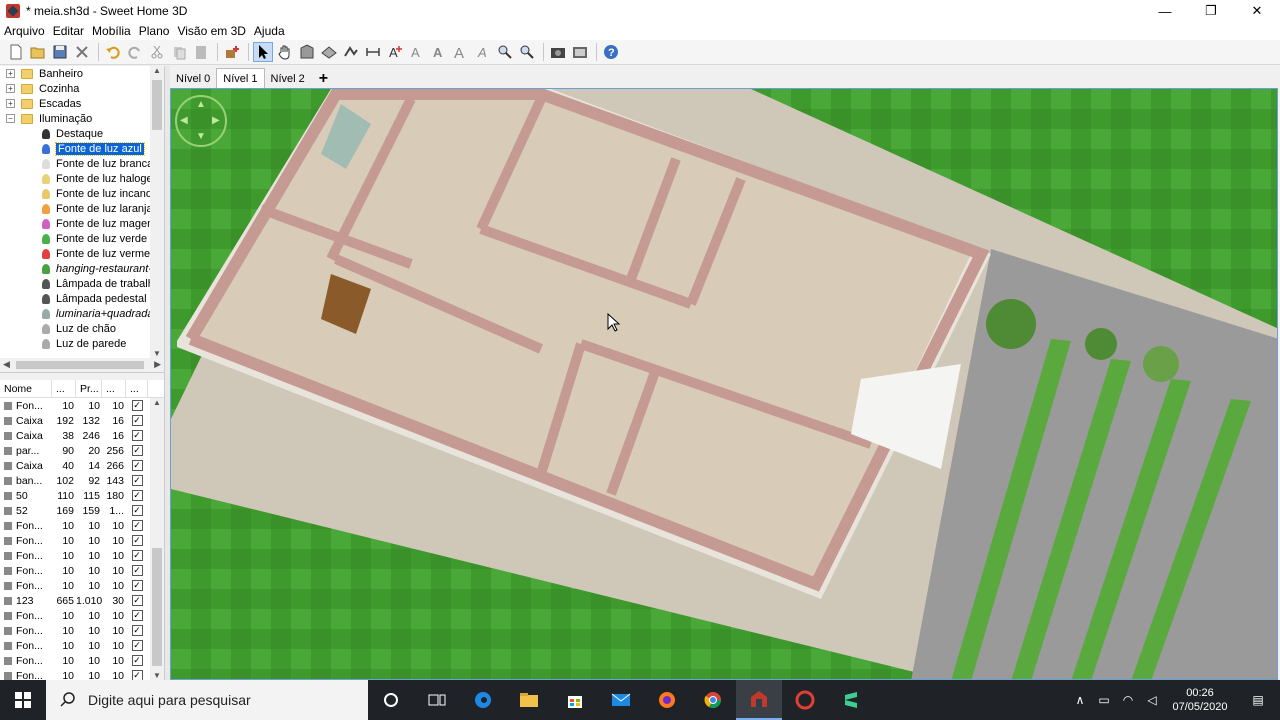 This screenshot has height=720, width=1280. I want to click on create-walls-icon, so click(307, 52).